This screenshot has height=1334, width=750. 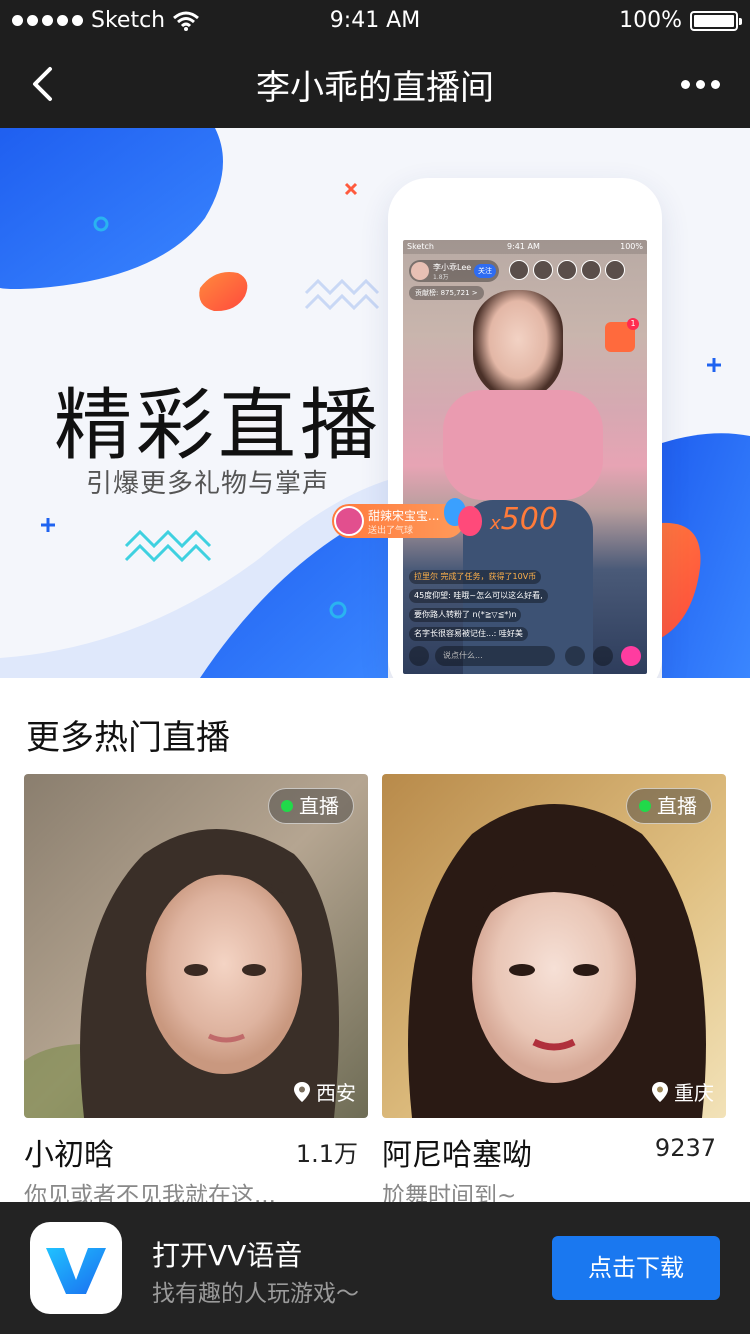 What do you see at coordinates (631, 246) in the screenshot?
I see `phone-battery: 100%` at bounding box center [631, 246].